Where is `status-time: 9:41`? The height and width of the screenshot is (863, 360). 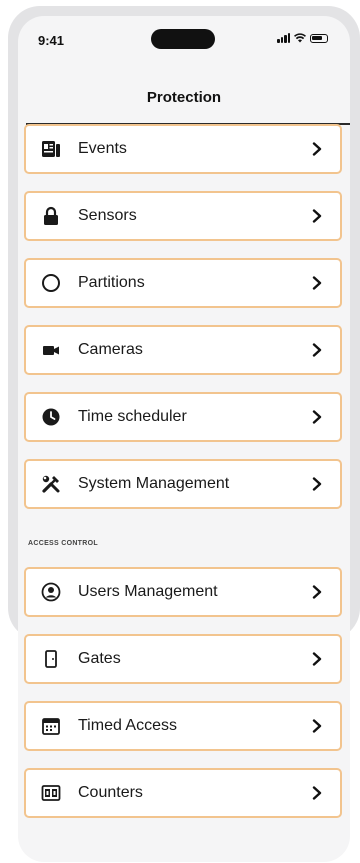
status-time: 9:41 is located at coordinates (51, 40).